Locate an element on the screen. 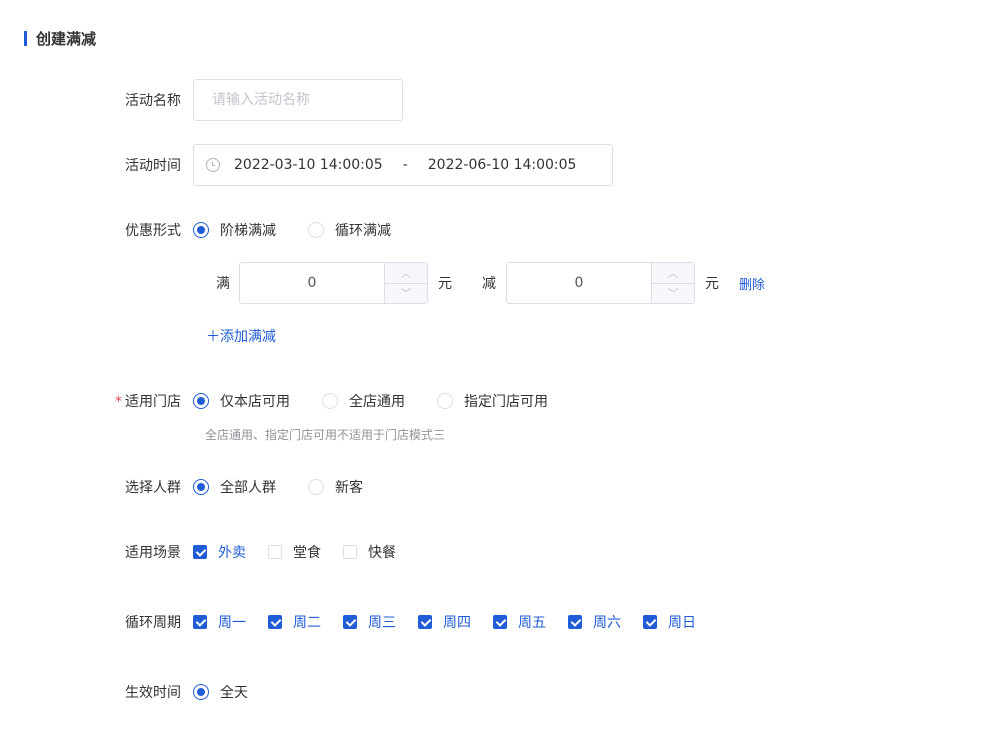 The image size is (1005, 740). radio-all-crowd: 全部人群 is located at coordinates (234, 487).